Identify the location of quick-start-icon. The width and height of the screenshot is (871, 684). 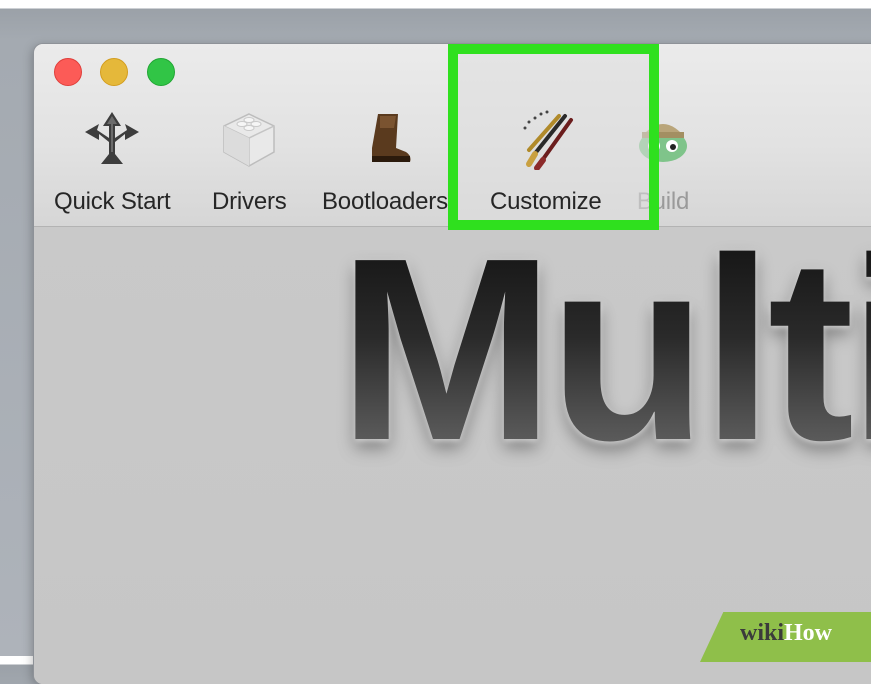
(112, 139).